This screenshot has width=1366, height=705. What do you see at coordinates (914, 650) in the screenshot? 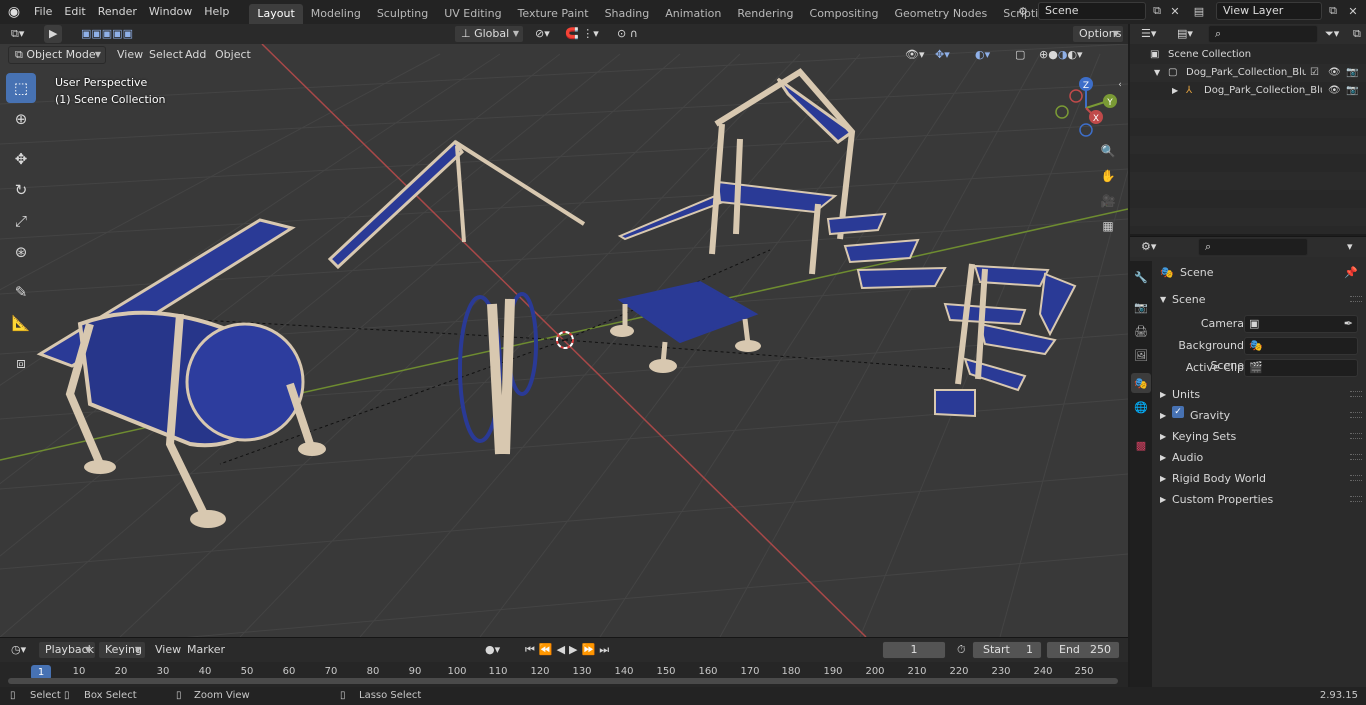
I see `current-frame-field: 1` at bounding box center [914, 650].